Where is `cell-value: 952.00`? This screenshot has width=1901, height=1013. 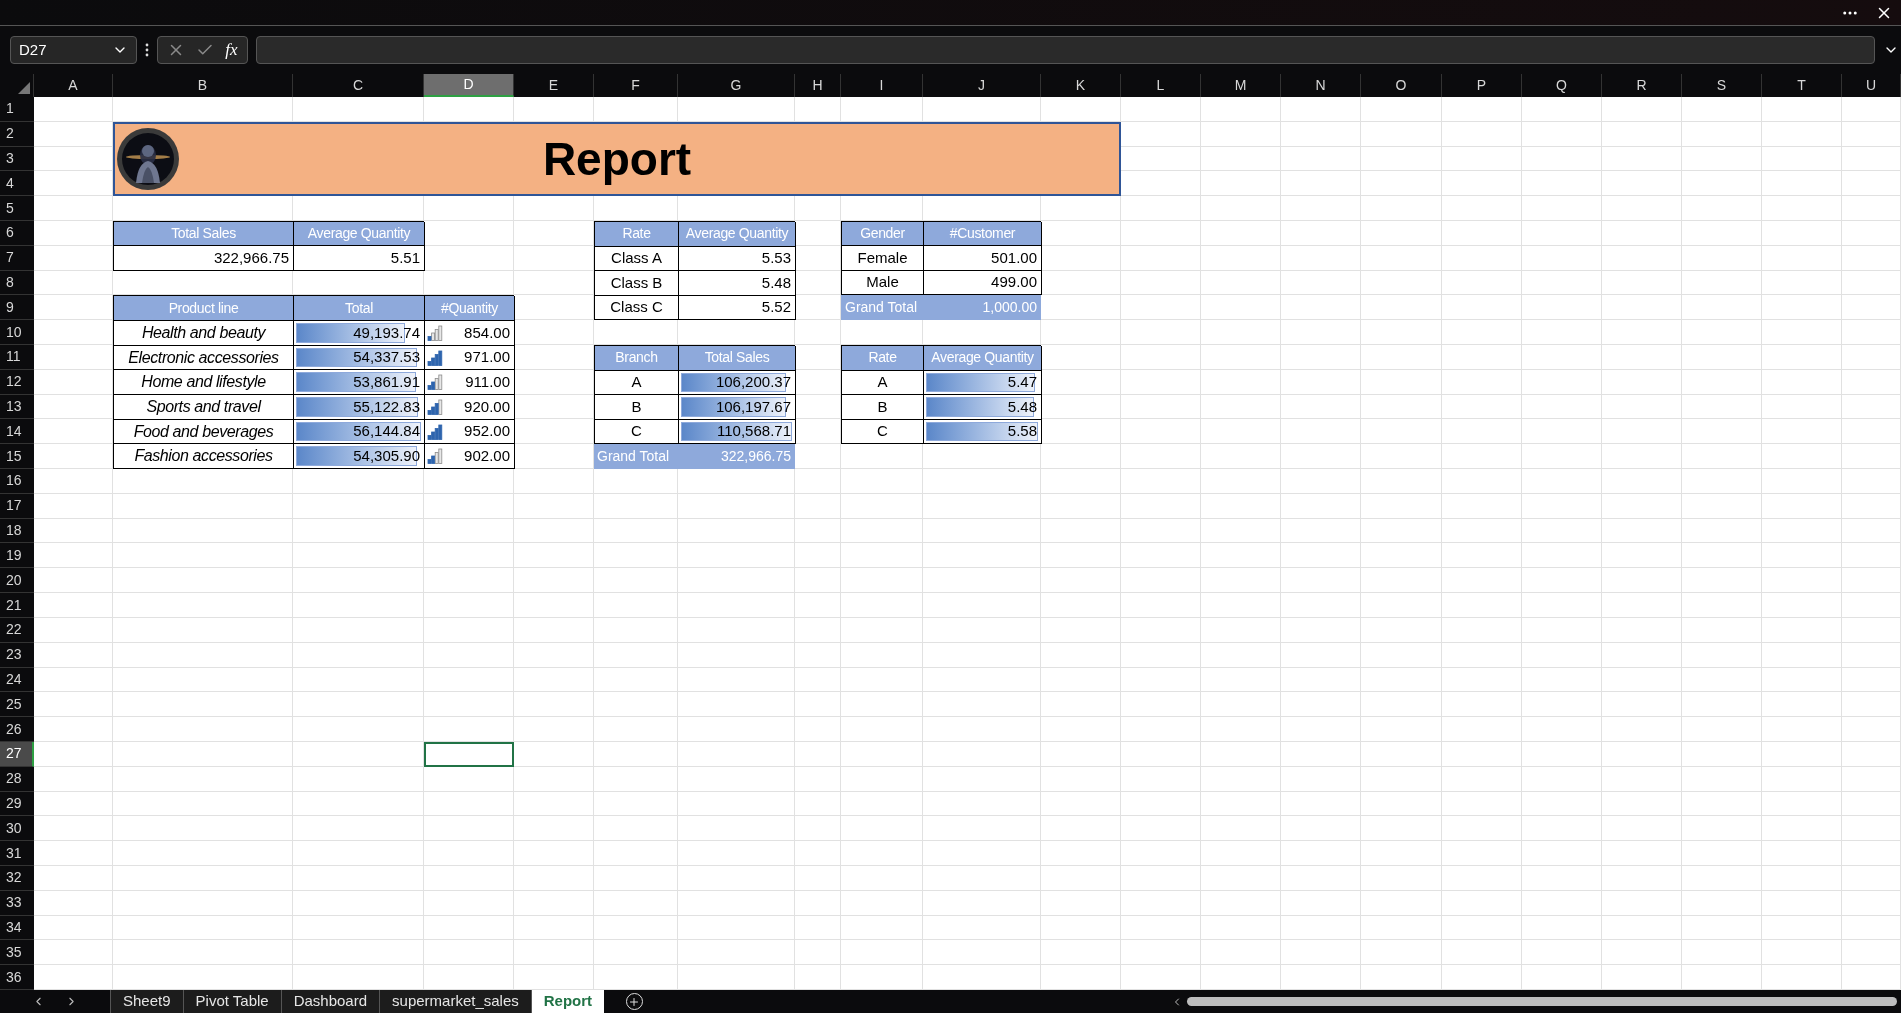 cell-value: 952.00 is located at coordinates (487, 431).